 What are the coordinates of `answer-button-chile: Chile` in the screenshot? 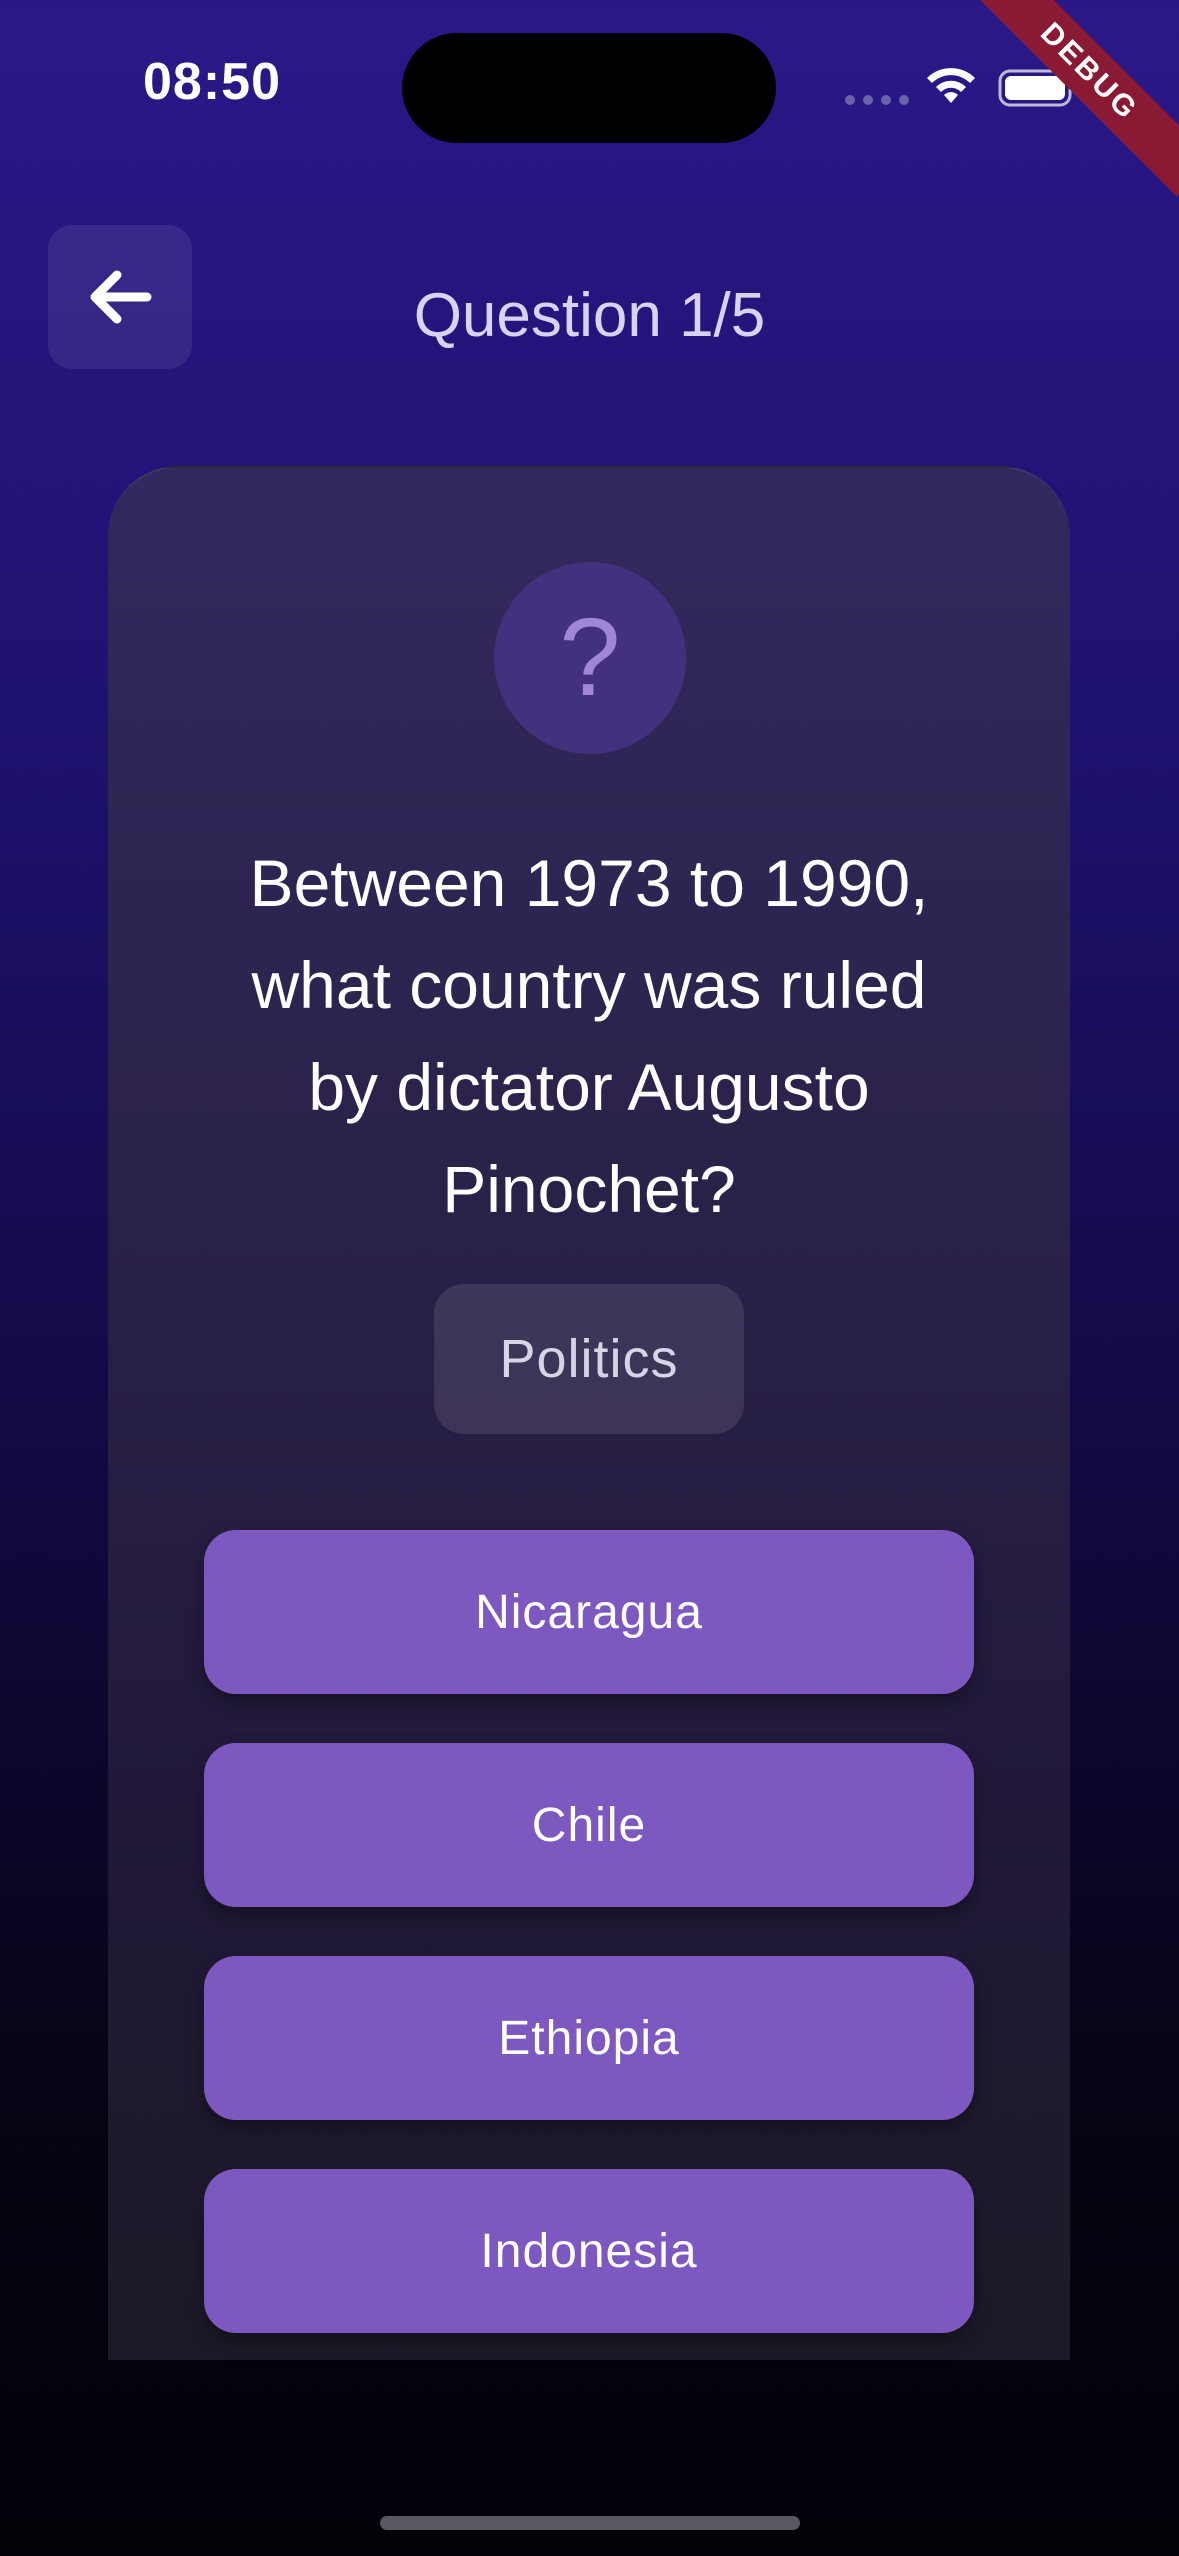 It's located at (589, 1825).